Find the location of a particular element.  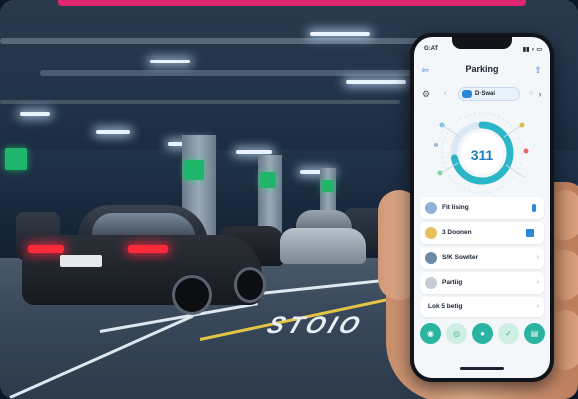

list-item: 3 Doonen is located at coordinates (482, 233).